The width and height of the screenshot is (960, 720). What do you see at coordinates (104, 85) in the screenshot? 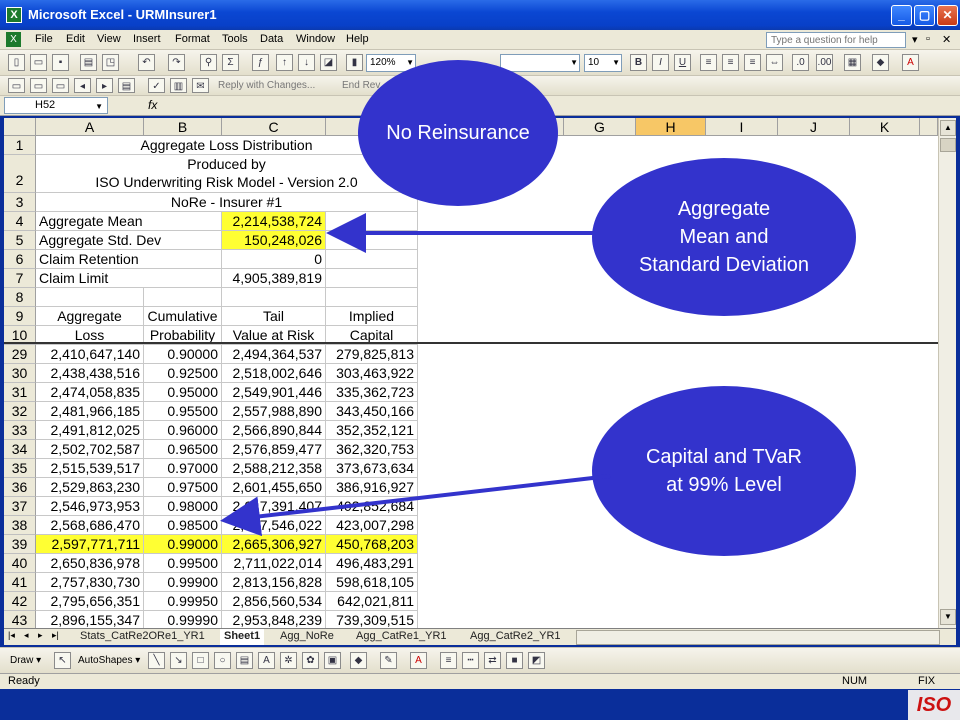
I see `next-comment-icon: ▸` at bounding box center [104, 85].